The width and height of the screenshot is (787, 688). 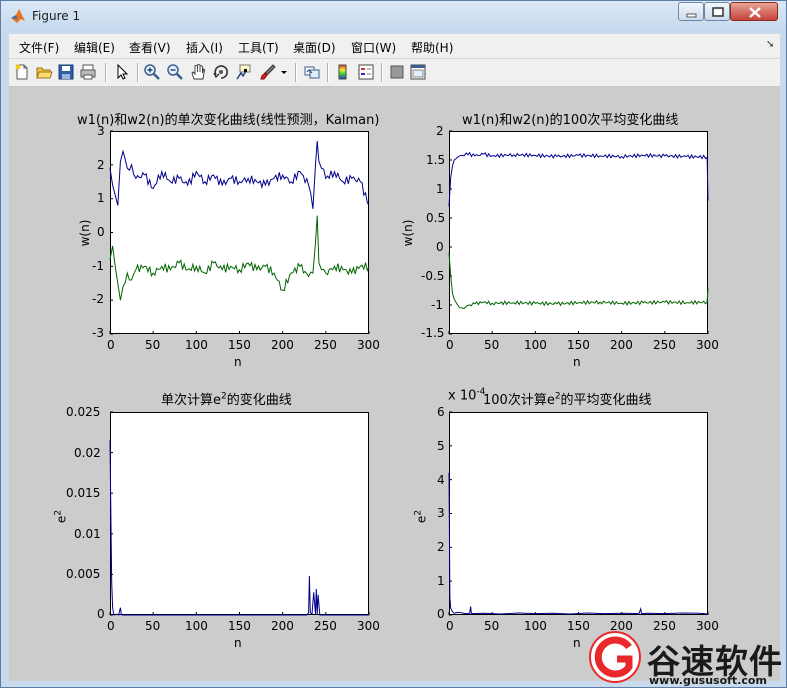 What do you see at coordinates (56, 16) in the screenshot?
I see `window-title: Figure 1` at bounding box center [56, 16].